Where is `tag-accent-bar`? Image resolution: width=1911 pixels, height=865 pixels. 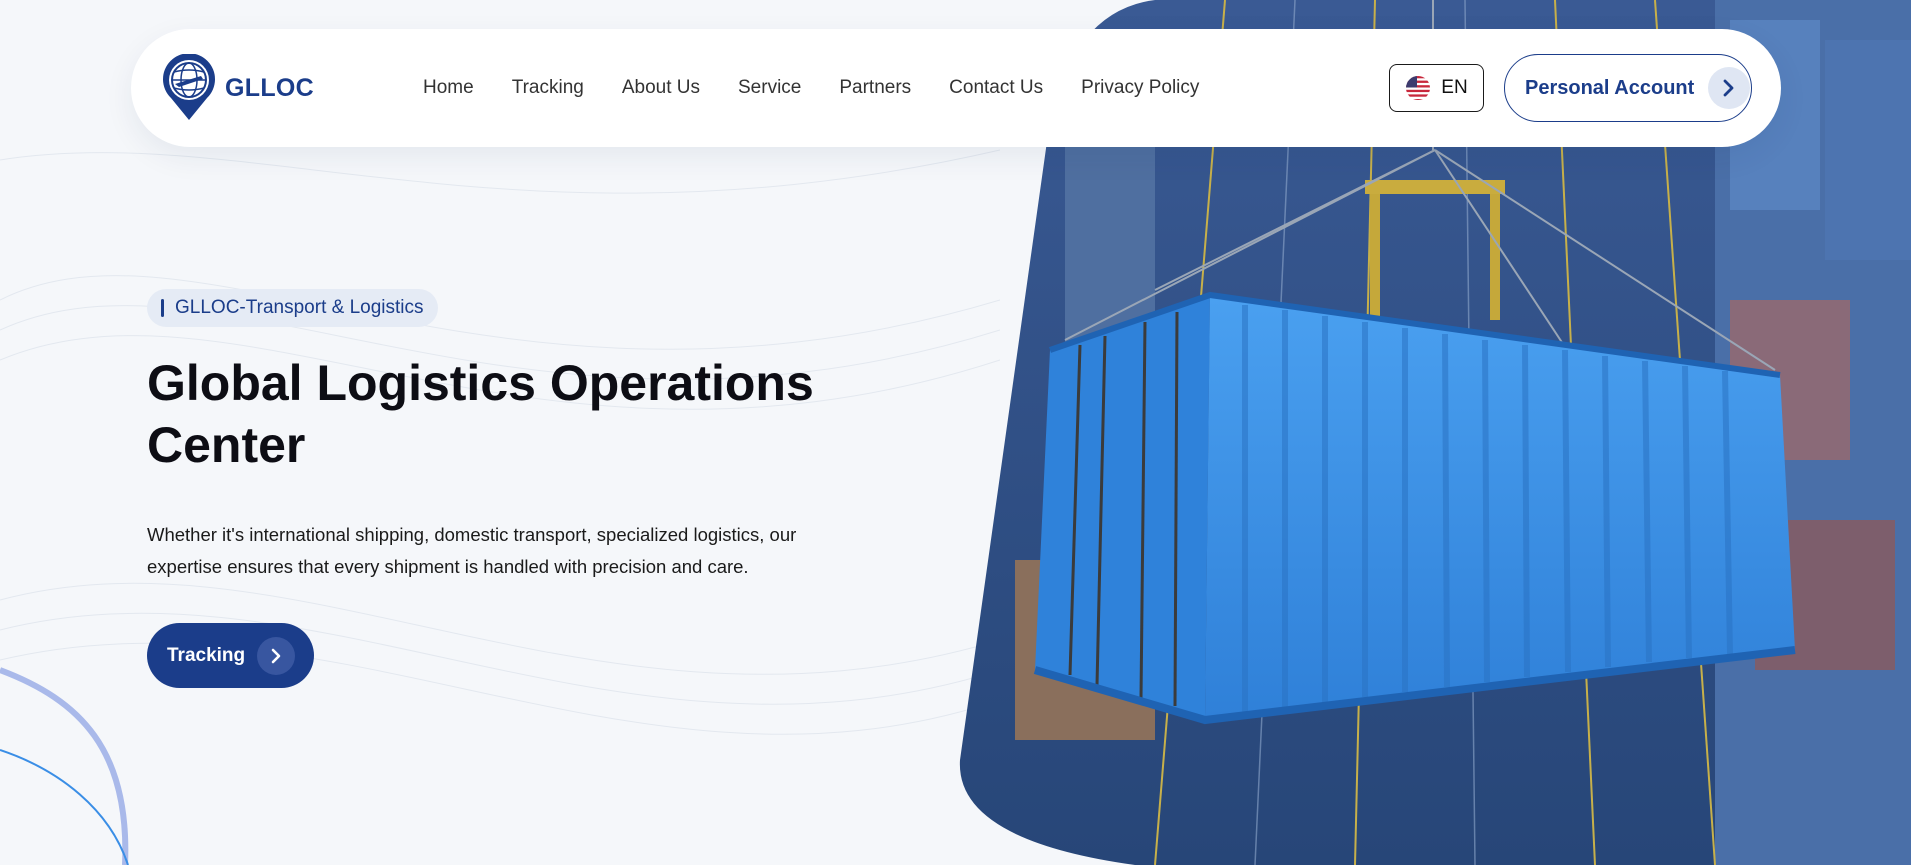
tag-accent-bar is located at coordinates (162, 308).